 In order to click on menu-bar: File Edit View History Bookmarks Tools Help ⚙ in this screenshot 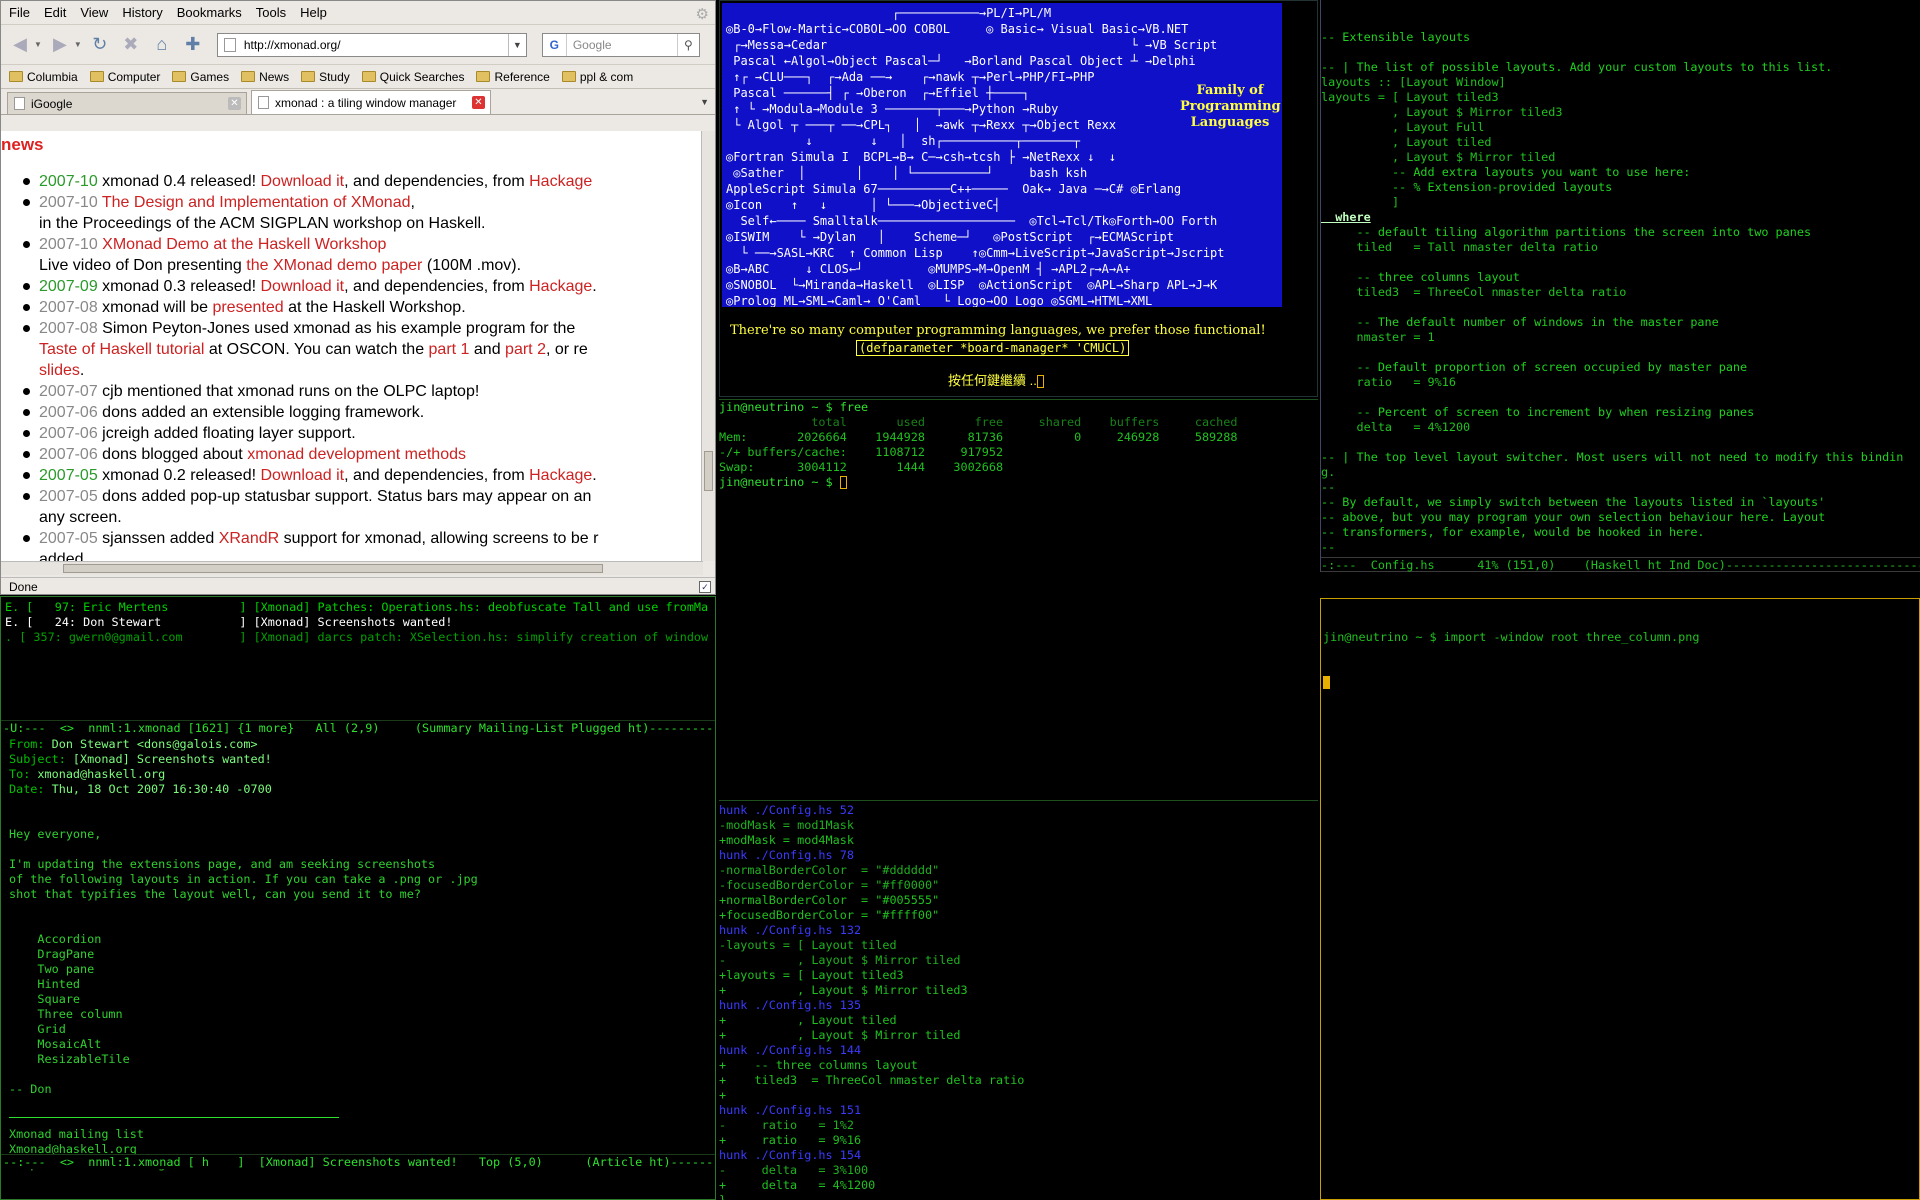, I will do `click(358, 13)`.